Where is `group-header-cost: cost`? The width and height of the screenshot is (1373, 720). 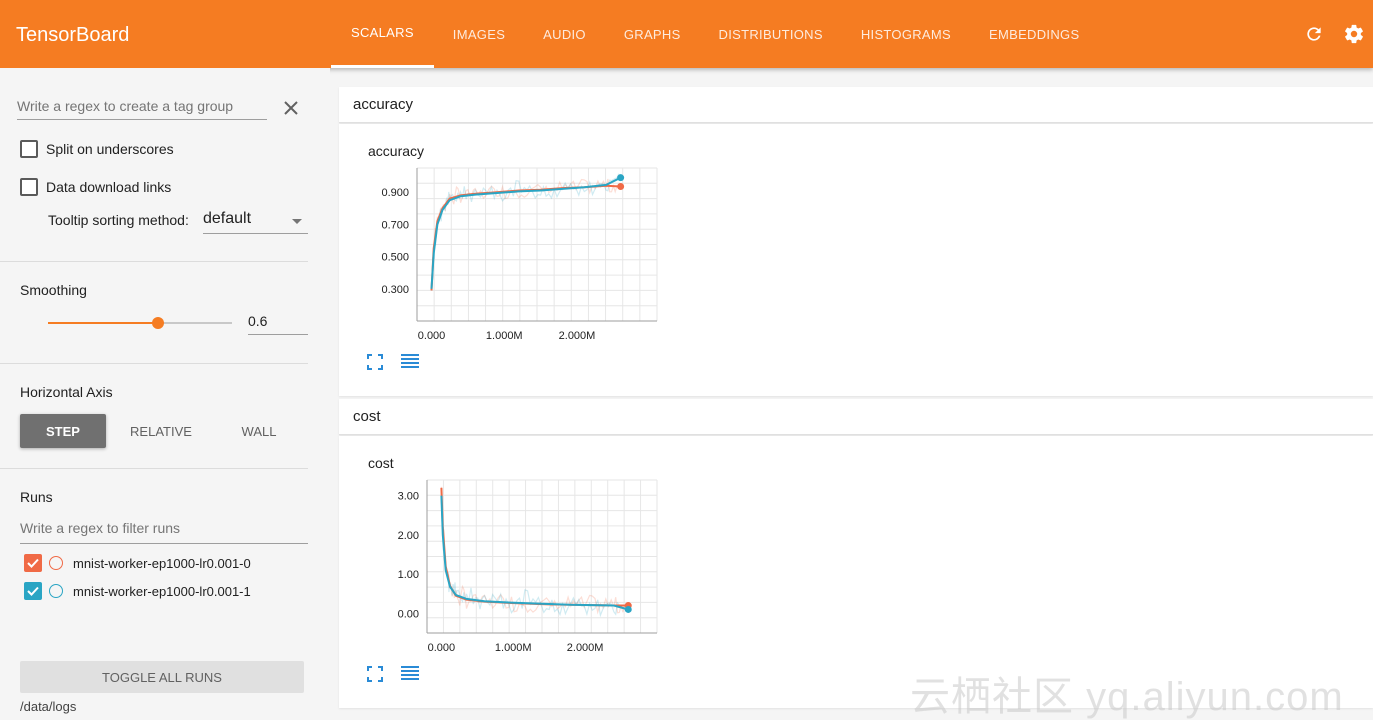 group-header-cost: cost is located at coordinates (856, 417).